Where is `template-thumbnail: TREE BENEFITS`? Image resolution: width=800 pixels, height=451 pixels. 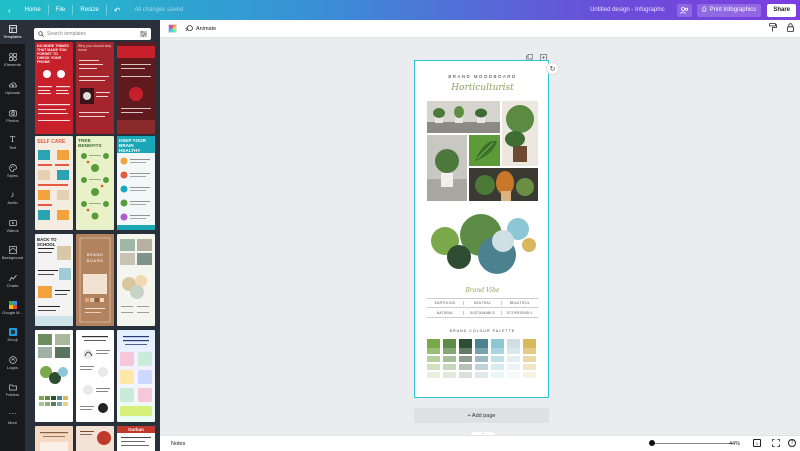 template-thumbnail: TREE BENEFITS is located at coordinates (95, 183).